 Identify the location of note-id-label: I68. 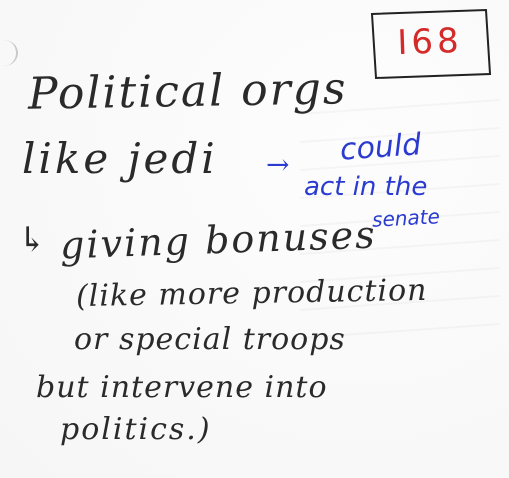
(430, 42).